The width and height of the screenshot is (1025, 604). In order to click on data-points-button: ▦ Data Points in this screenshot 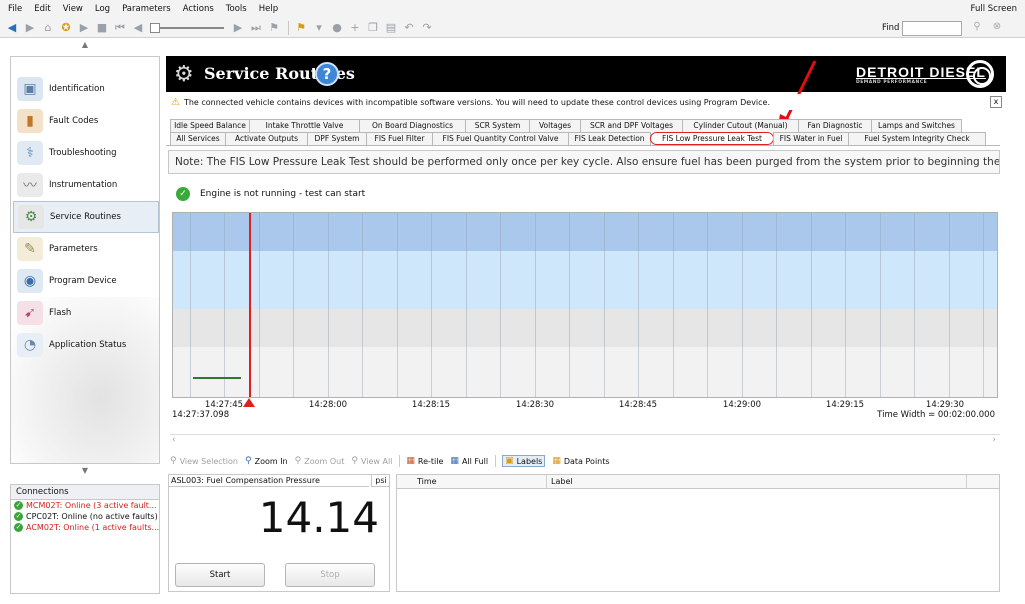, I will do `click(580, 461)`.